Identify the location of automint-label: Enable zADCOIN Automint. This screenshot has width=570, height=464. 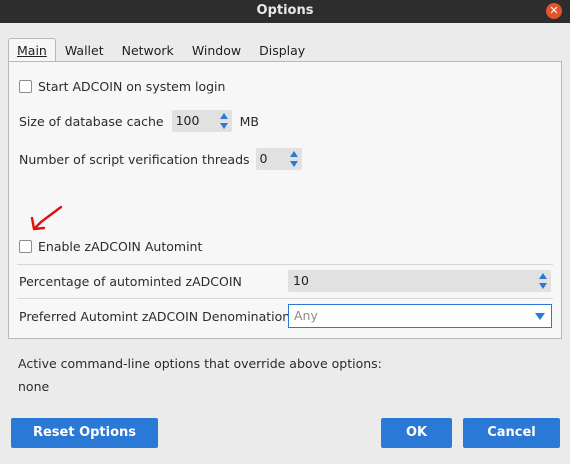
(120, 246).